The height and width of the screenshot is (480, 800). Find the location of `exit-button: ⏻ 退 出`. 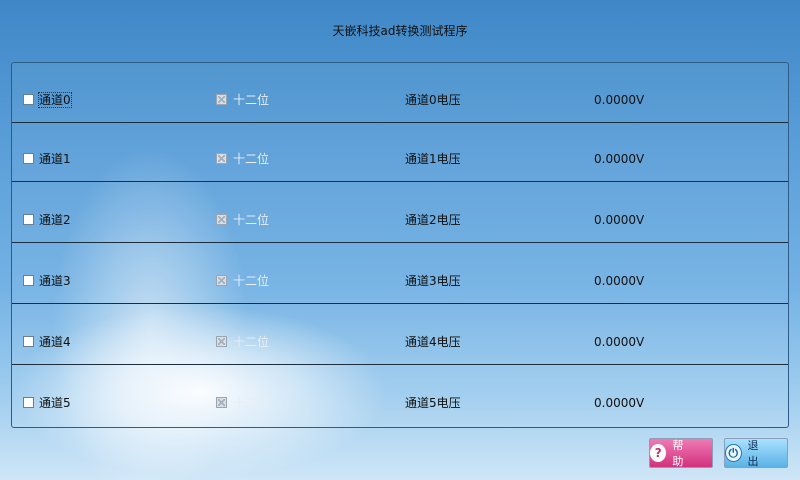

exit-button: ⏻ 退 出 is located at coordinates (756, 453).